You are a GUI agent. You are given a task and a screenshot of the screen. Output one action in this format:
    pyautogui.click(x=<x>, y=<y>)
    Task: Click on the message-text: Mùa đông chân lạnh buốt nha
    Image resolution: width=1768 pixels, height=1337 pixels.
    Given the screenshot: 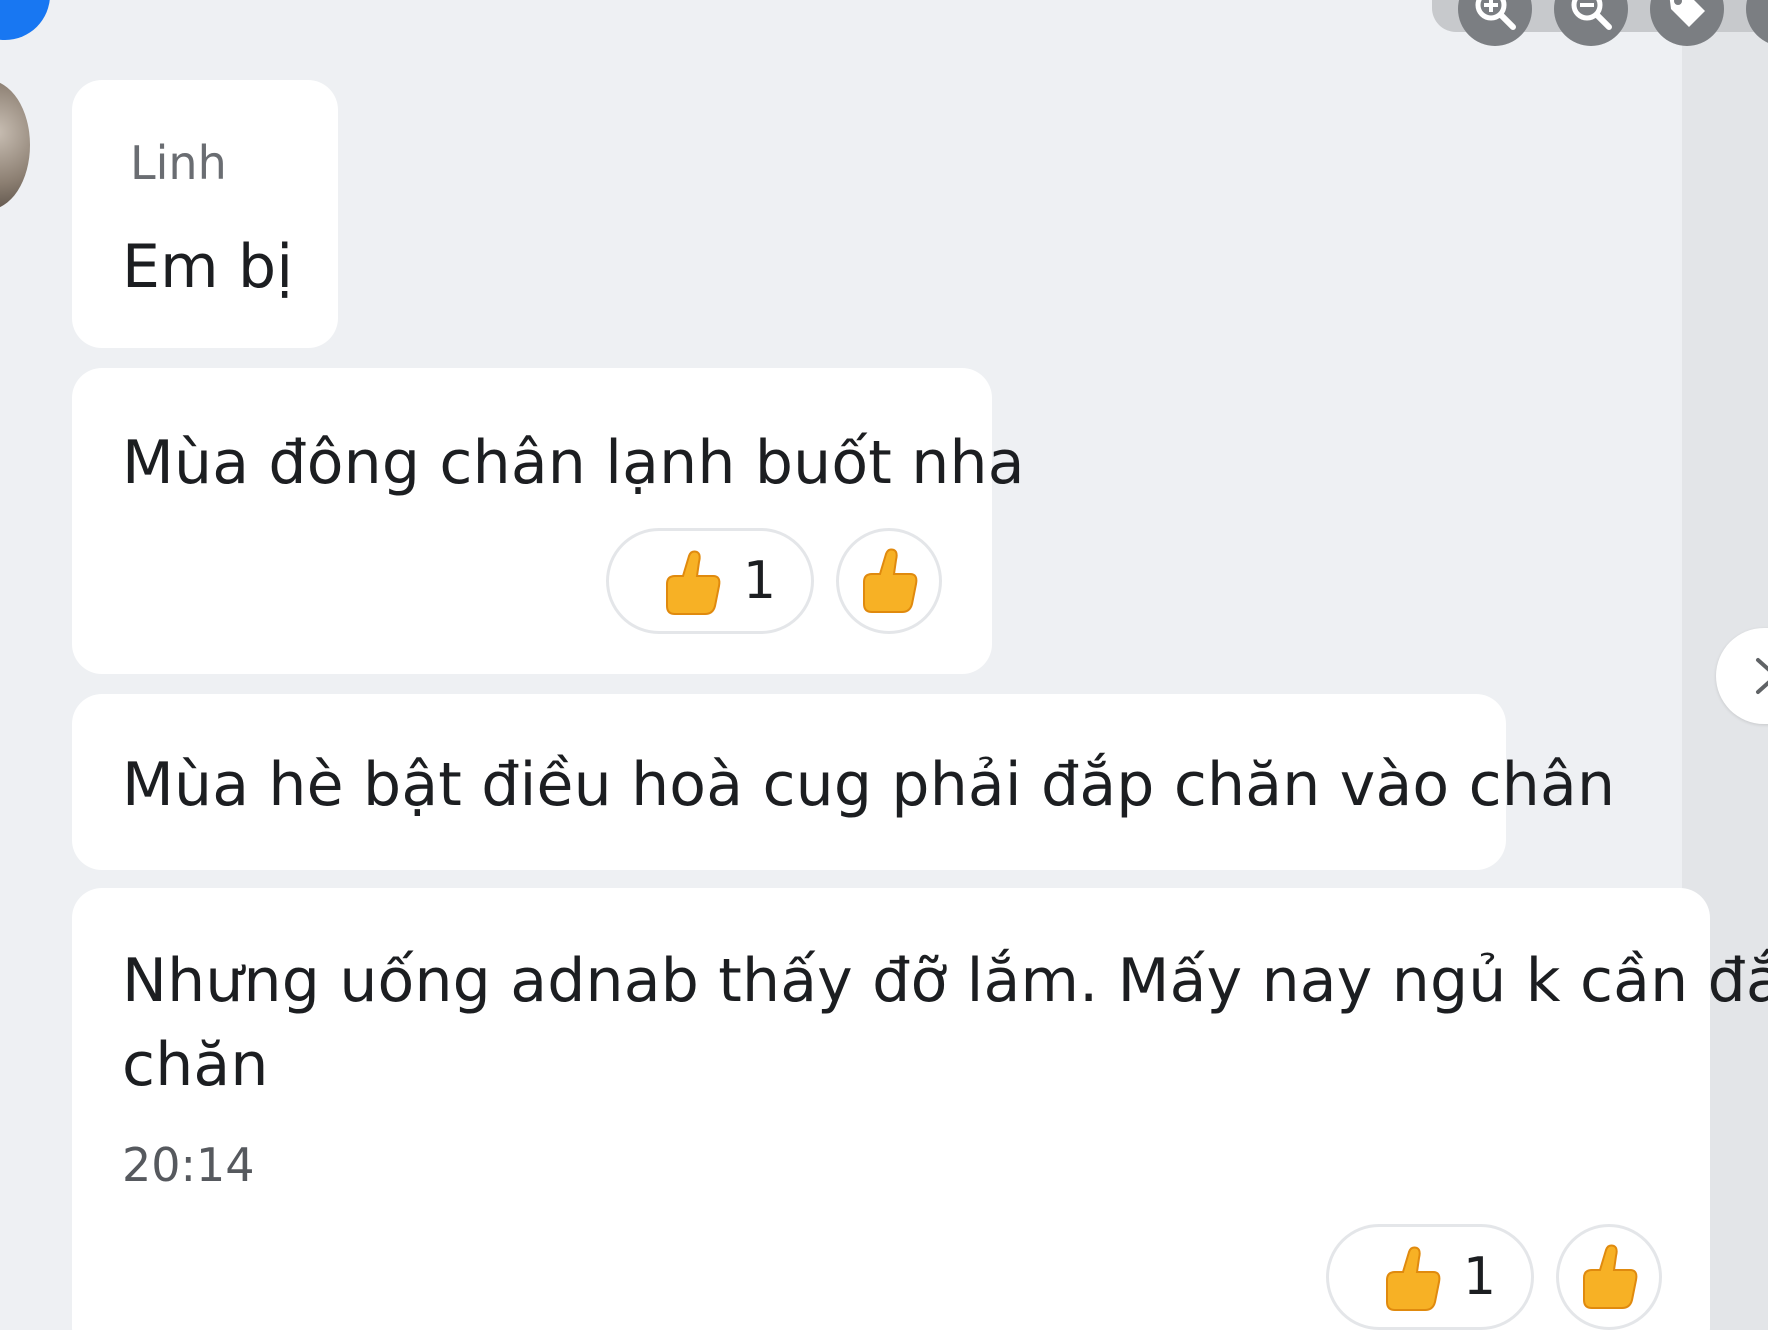 What is the action you would take?
    pyautogui.click(x=573, y=463)
    